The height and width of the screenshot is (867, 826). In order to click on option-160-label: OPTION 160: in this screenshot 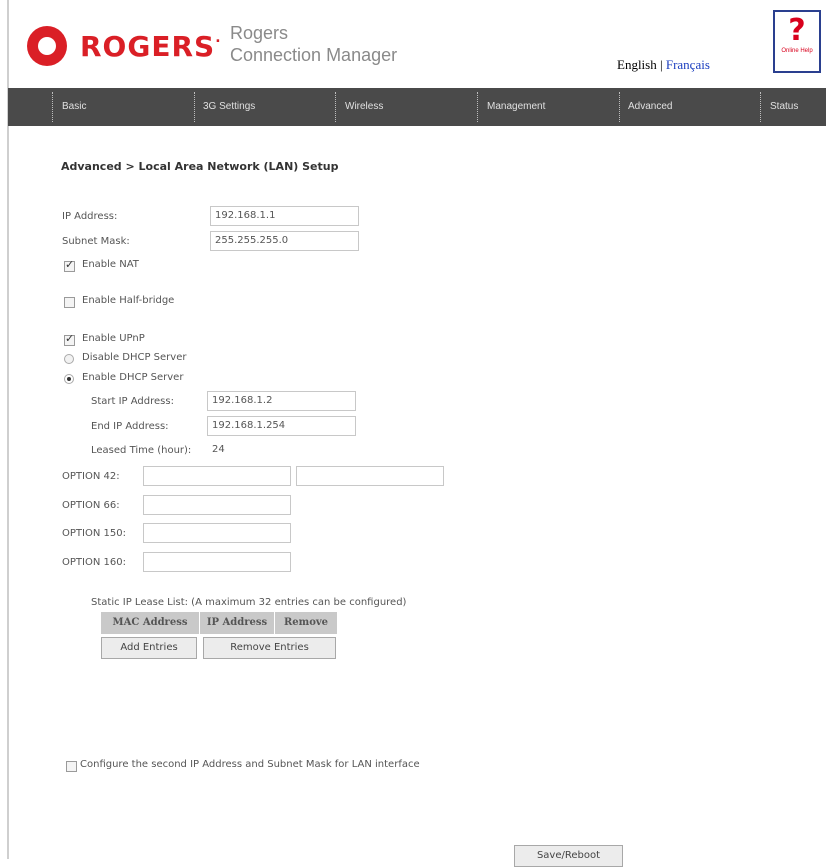, I will do `click(94, 562)`.